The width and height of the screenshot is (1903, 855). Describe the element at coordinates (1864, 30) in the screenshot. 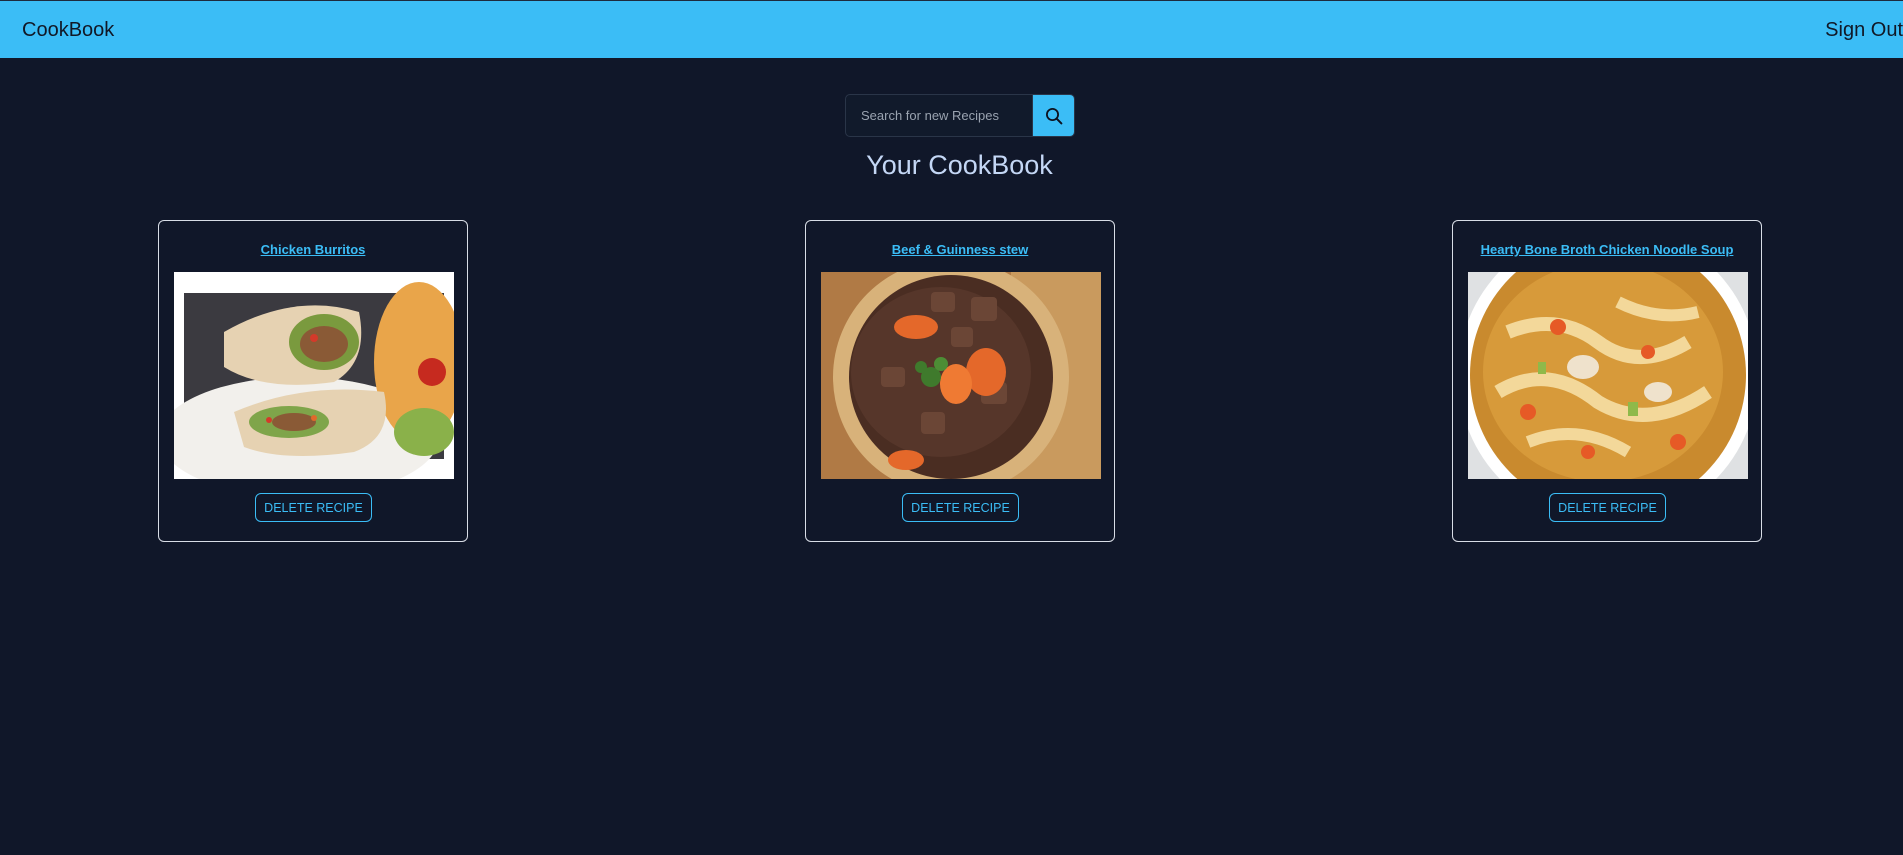

I see `sign-out-link: Sign Out` at that location.